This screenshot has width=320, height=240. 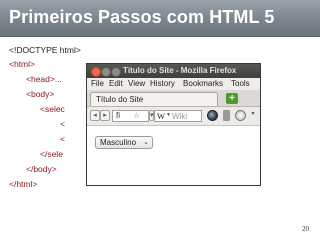 What do you see at coordinates (154, 99) in the screenshot?
I see `tab-titulo-do-site: Título do Site` at bounding box center [154, 99].